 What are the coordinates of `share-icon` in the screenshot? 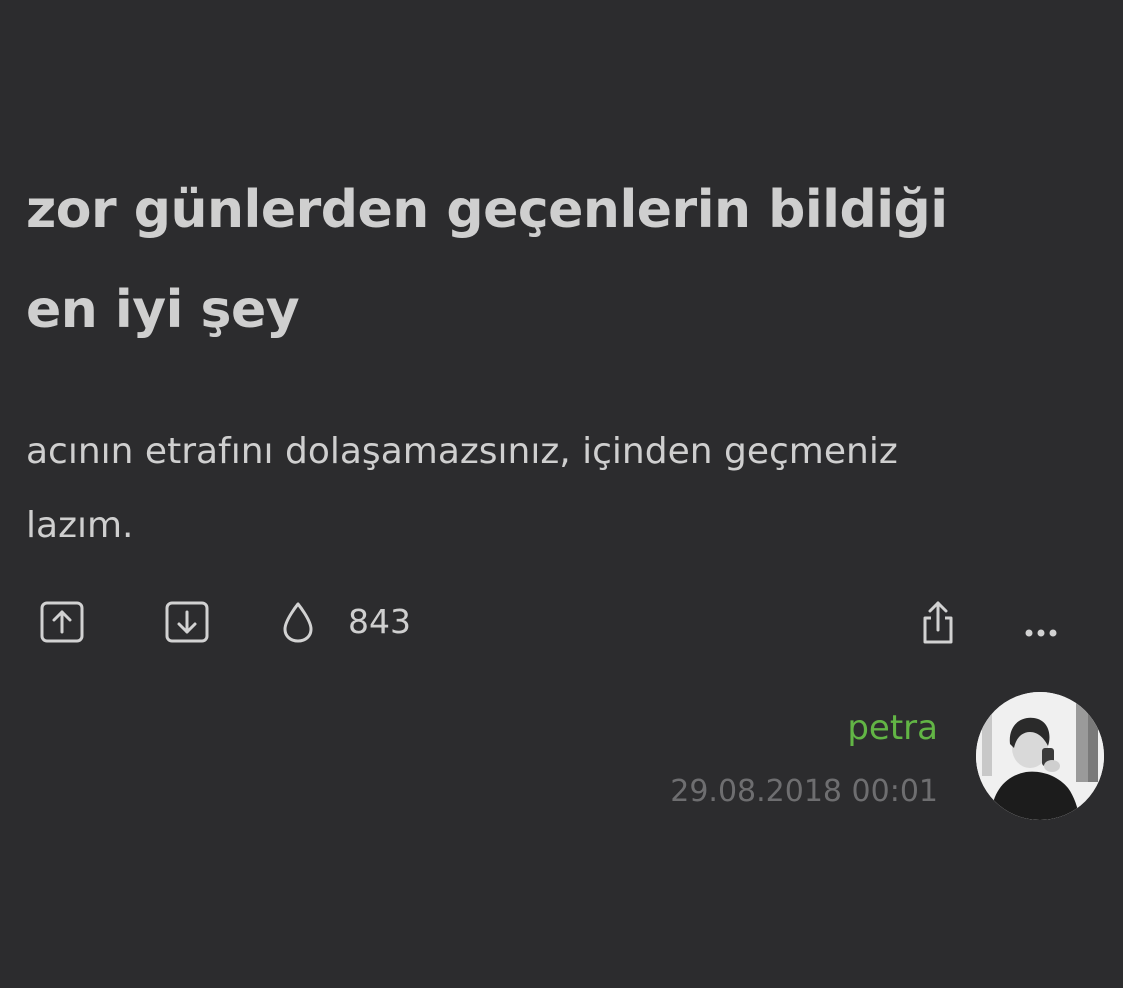 It's located at (938, 622).